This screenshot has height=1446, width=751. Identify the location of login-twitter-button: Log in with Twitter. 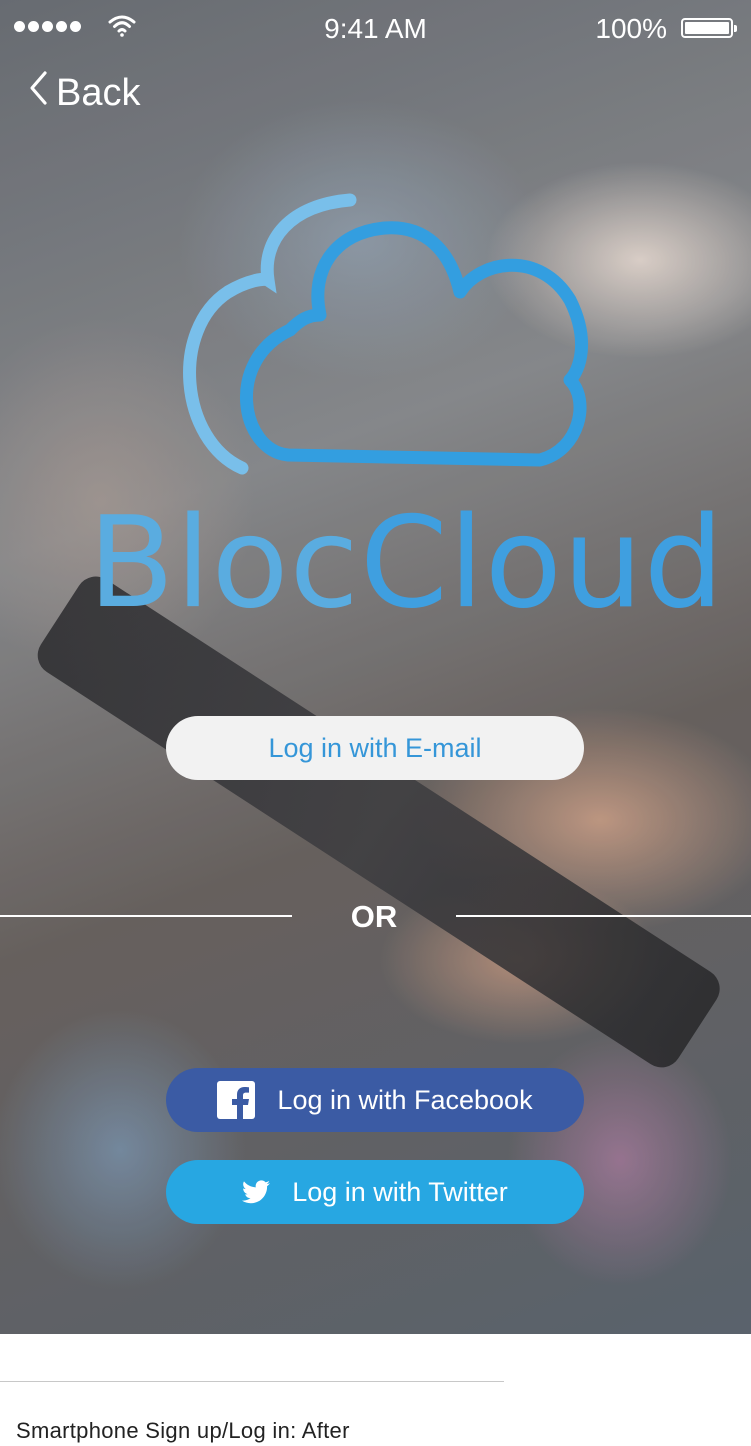
(375, 1192).